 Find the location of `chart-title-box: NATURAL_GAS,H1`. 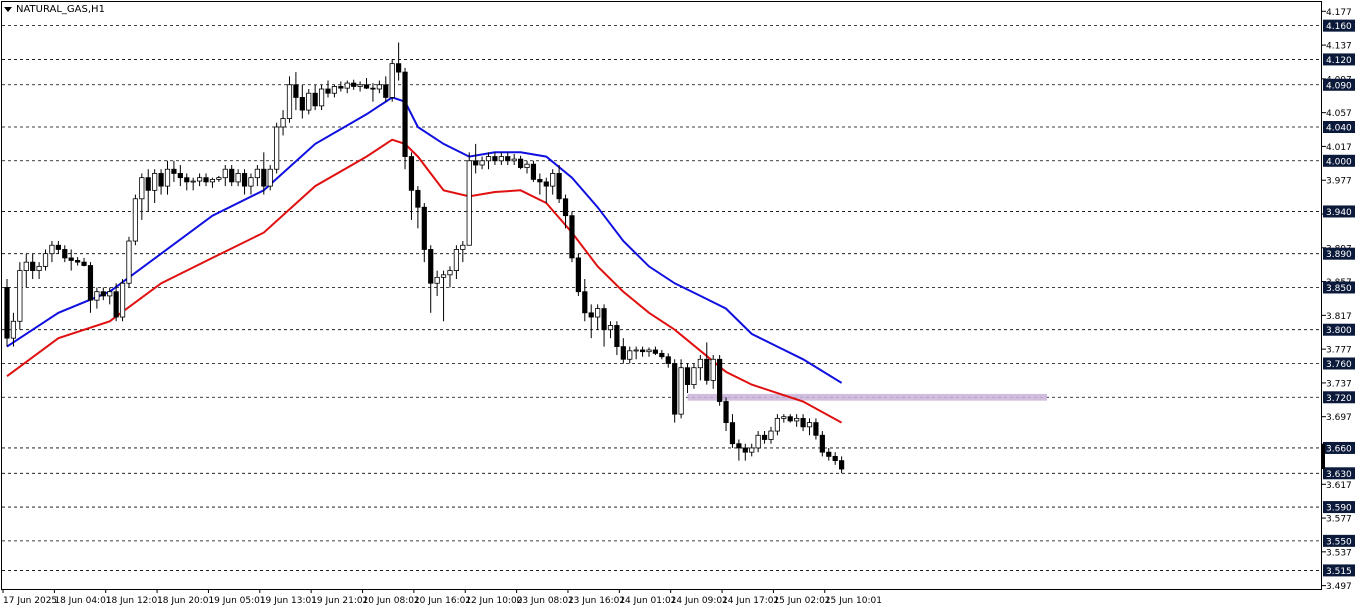

chart-title-box: NATURAL_GAS,H1 is located at coordinates (54, 9).